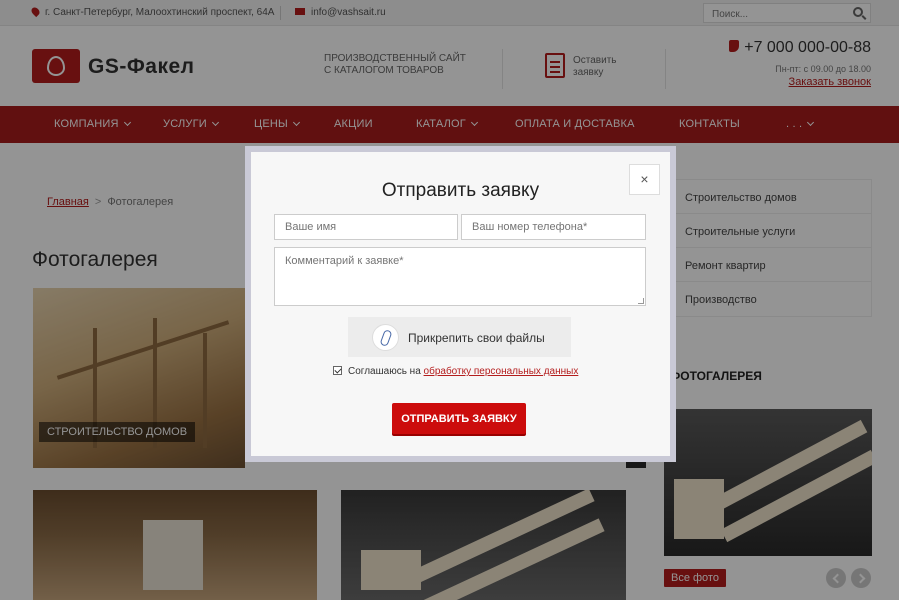 The image size is (899, 600). Describe the element at coordinates (459, 337) in the screenshot. I see `attach-files-button: Прикрепить свои файлы` at that location.